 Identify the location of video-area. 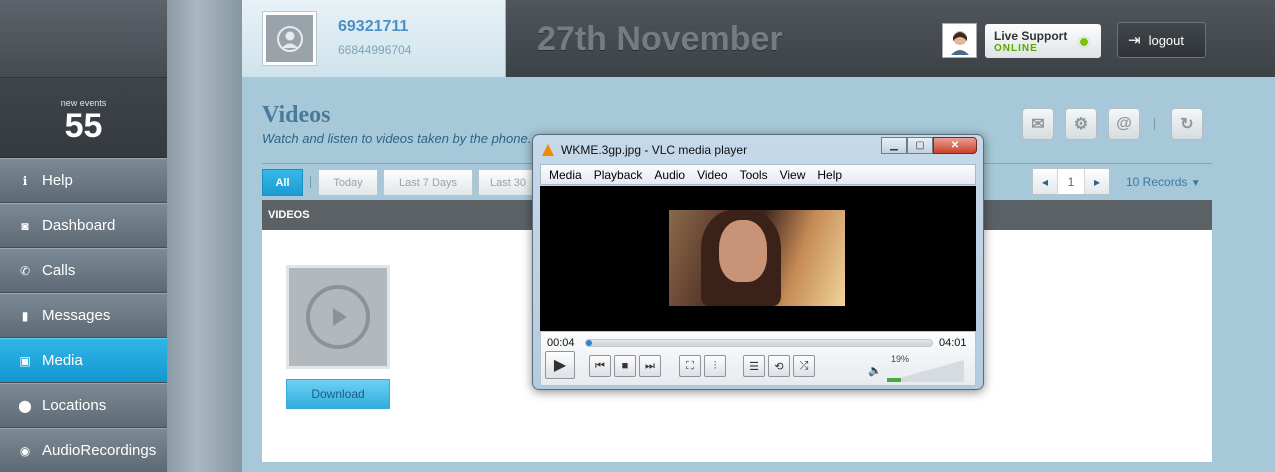
(758, 258).